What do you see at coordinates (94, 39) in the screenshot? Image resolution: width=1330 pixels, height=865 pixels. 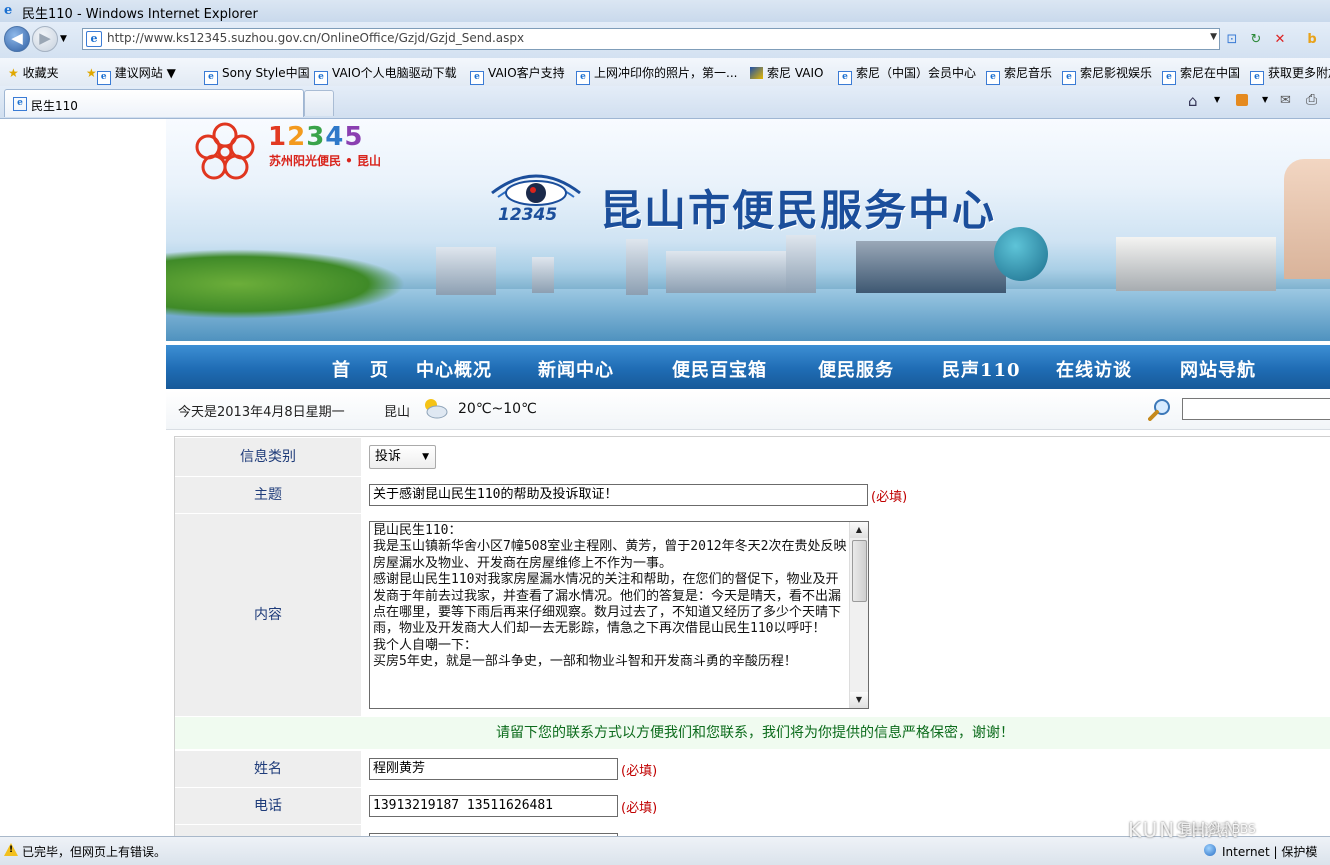 I see `page-icon: e` at bounding box center [94, 39].